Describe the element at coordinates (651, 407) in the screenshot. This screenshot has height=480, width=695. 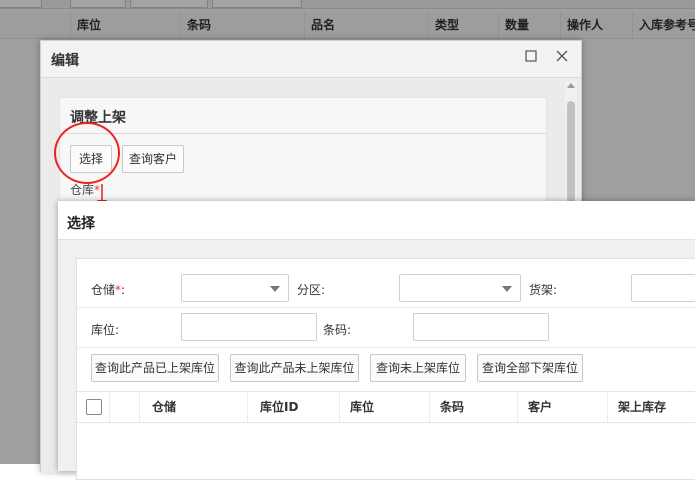
I see `grid-col-shelf-stock: 架上库存` at that location.